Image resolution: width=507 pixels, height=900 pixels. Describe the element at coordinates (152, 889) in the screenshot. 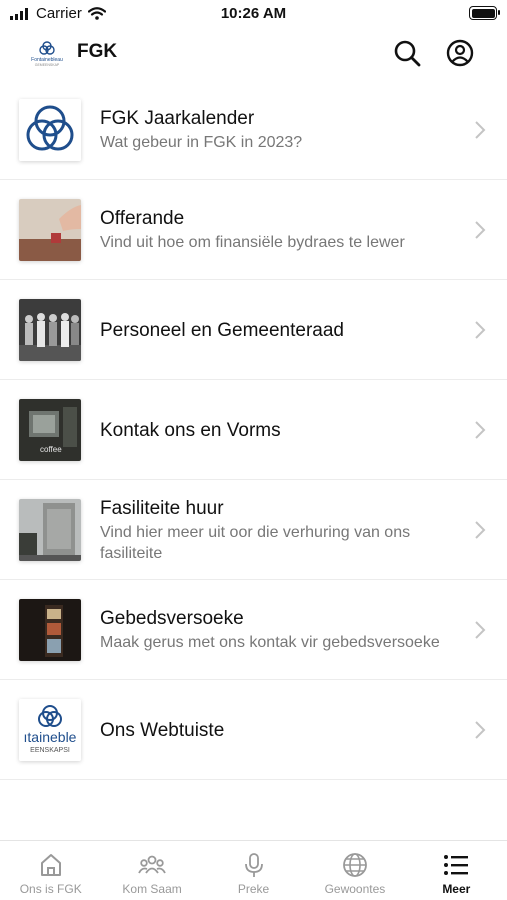

I see `tab-label: Kom Saam` at that location.